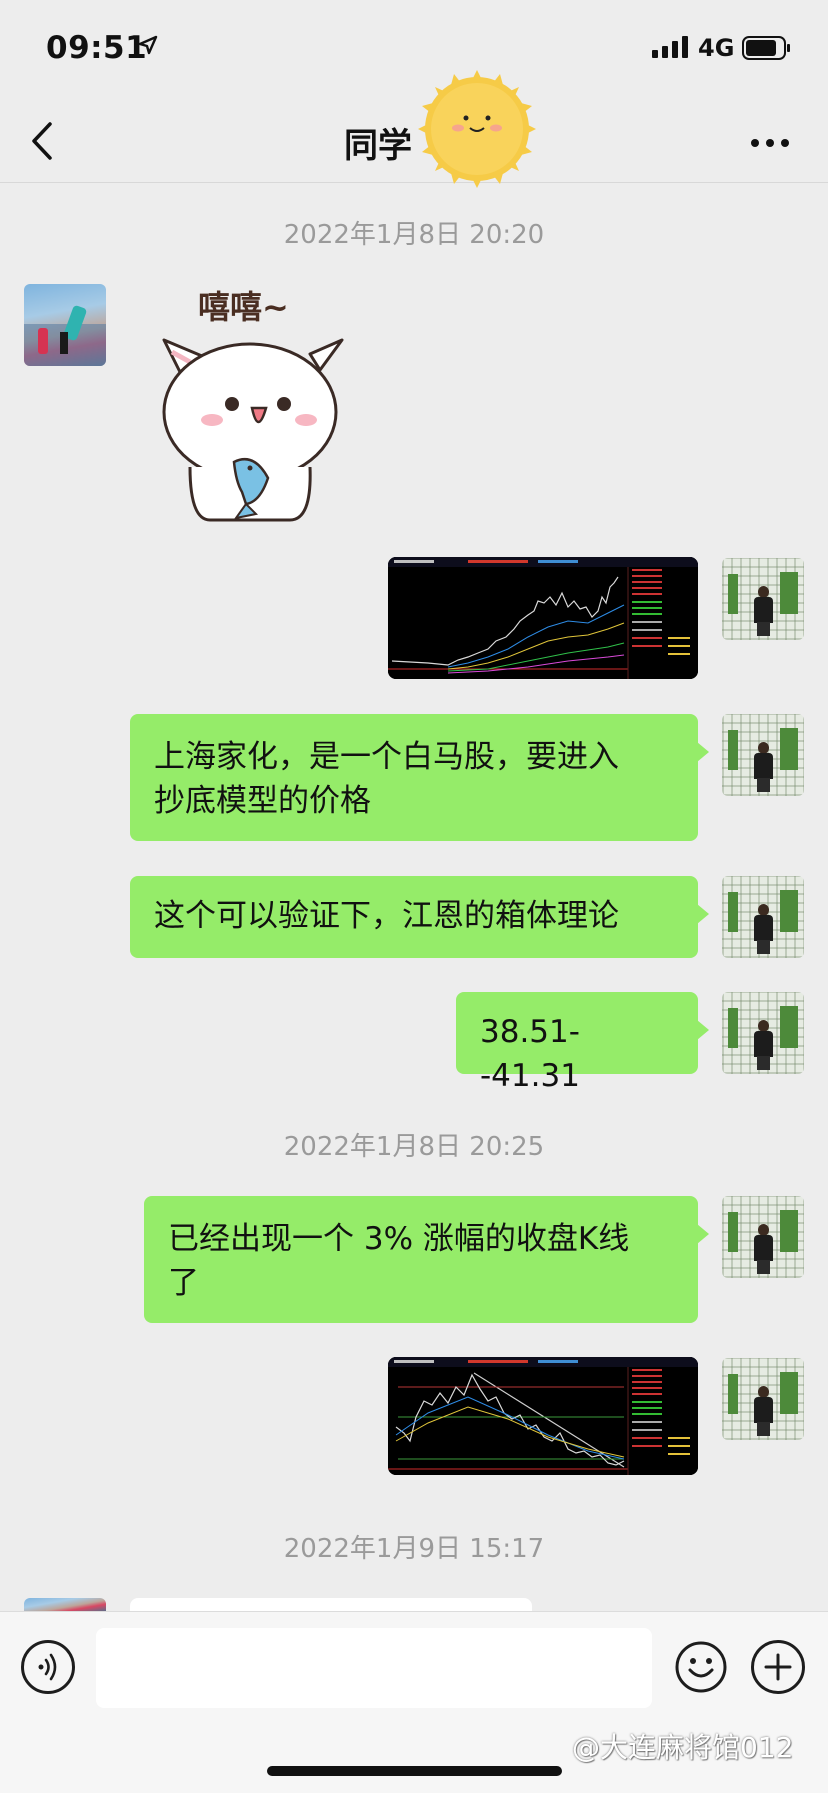 The width and height of the screenshot is (828, 1793). What do you see at coordinates (701, 1667) in the screenshot?
I see `emoji-icon` at bounding box center [701, 1667].